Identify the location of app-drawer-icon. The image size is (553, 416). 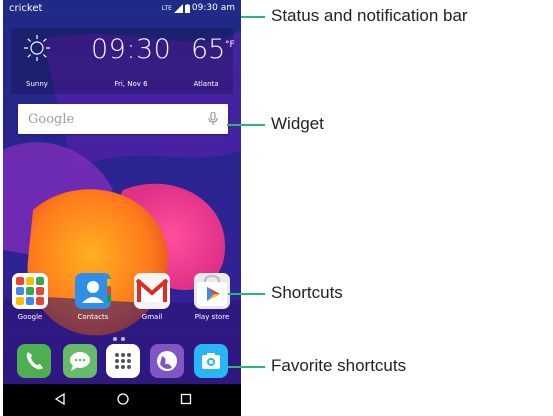
(123, 361).